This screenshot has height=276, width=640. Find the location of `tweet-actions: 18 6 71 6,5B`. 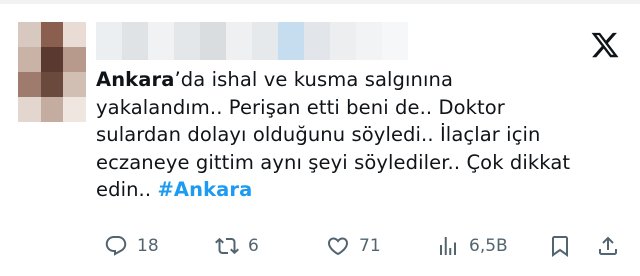

tweet-actions: 18 6 71 6,5B is located at coordinates (320, 246).